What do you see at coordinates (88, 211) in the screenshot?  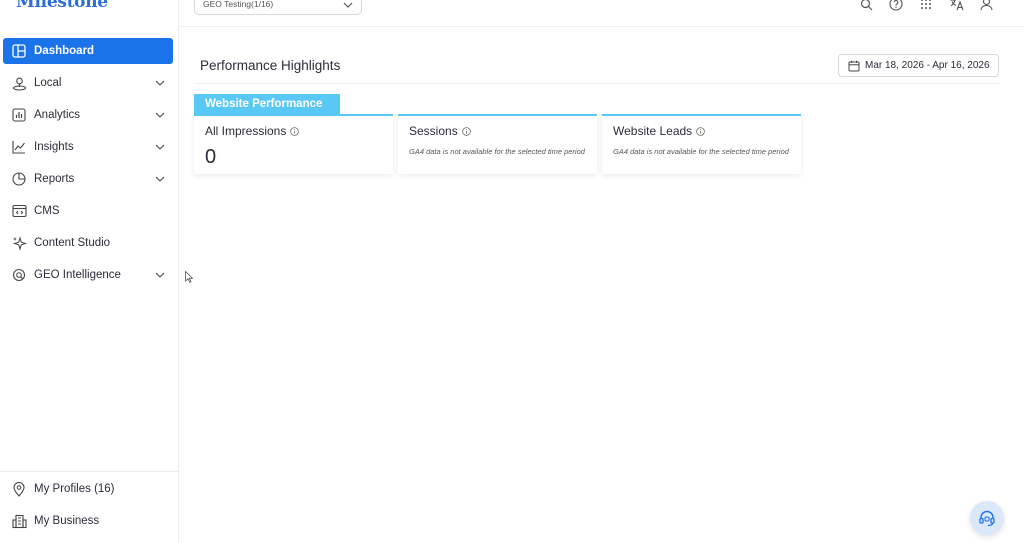 I see `sidebar-item-cms: CMS` at bounding box center [88, 211].